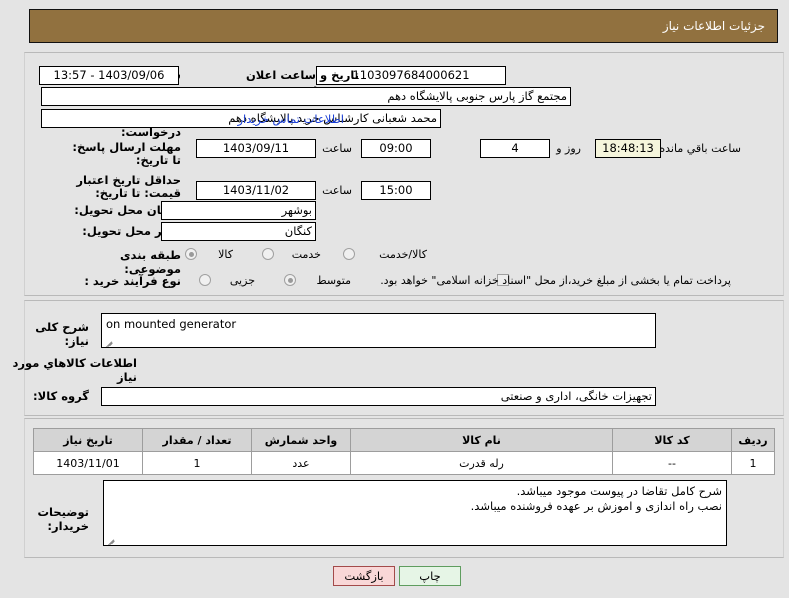  Describe the element at coordinates (191, 254) in the screenshot. I see `subject-radio-kala` at that location.